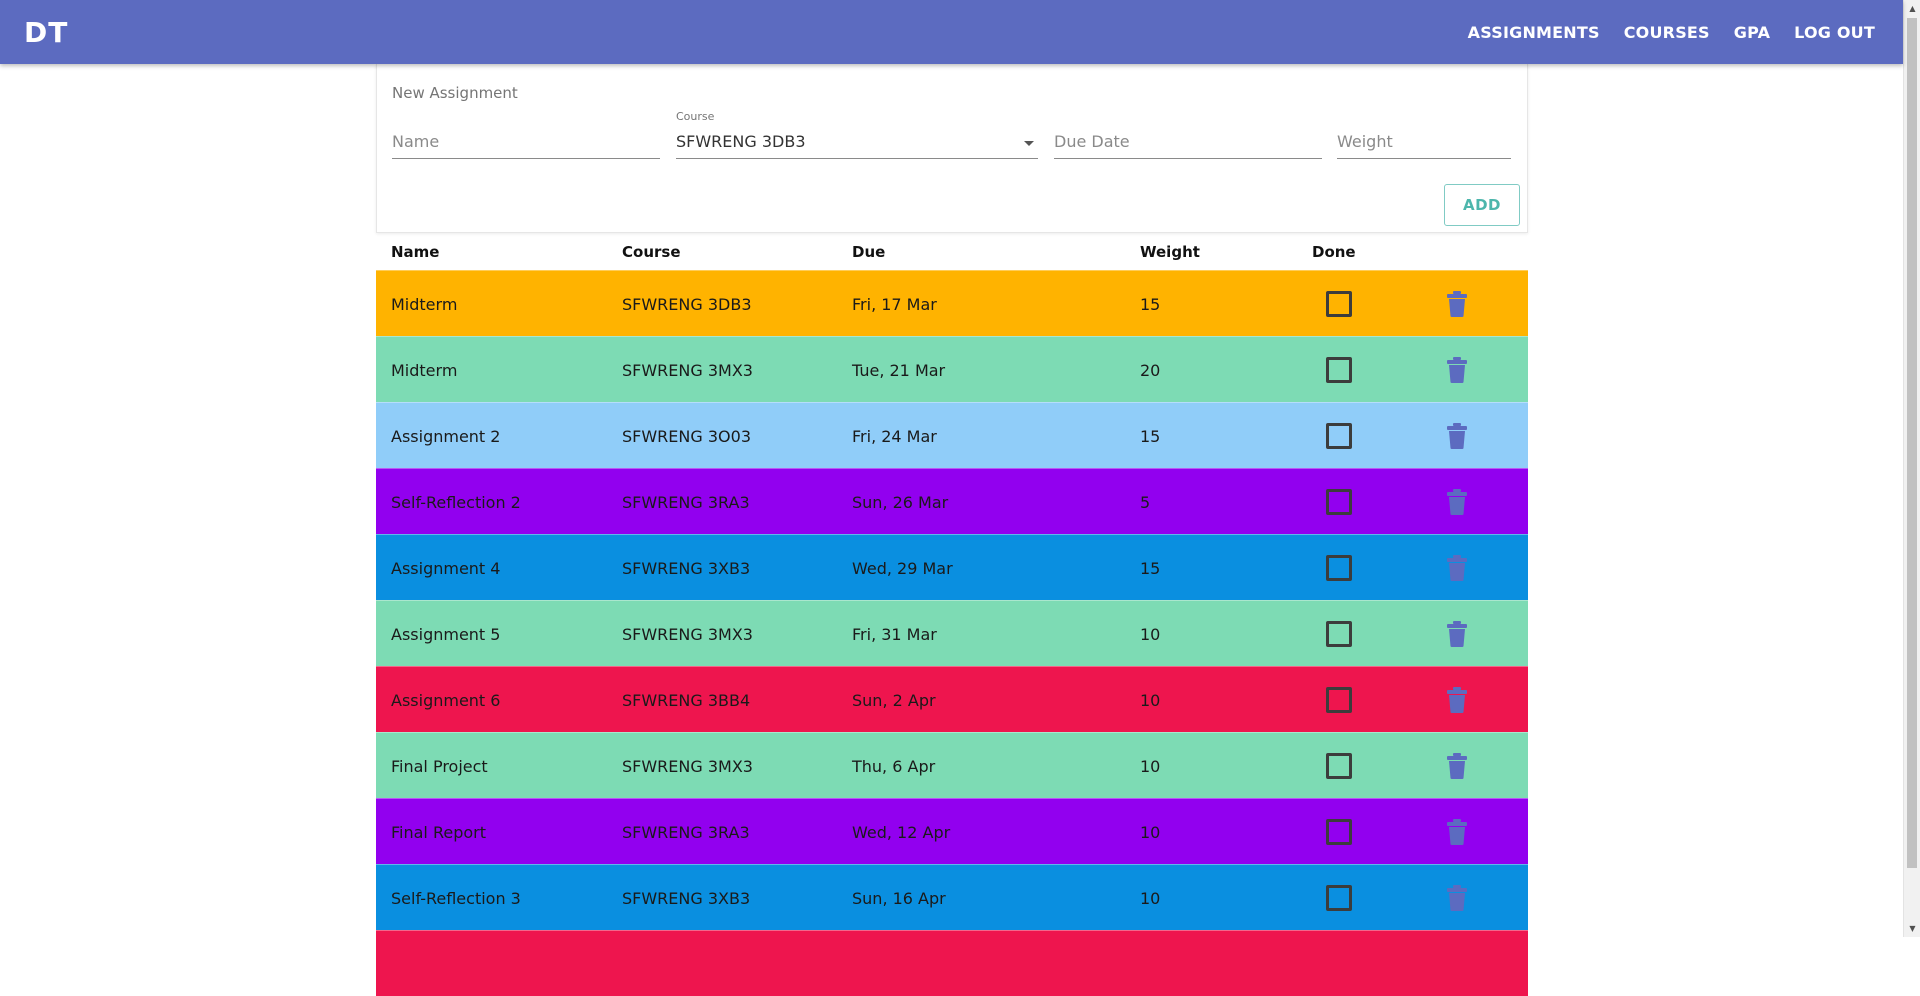  I want to click on chevron-down-icon, so click(1029, 143).